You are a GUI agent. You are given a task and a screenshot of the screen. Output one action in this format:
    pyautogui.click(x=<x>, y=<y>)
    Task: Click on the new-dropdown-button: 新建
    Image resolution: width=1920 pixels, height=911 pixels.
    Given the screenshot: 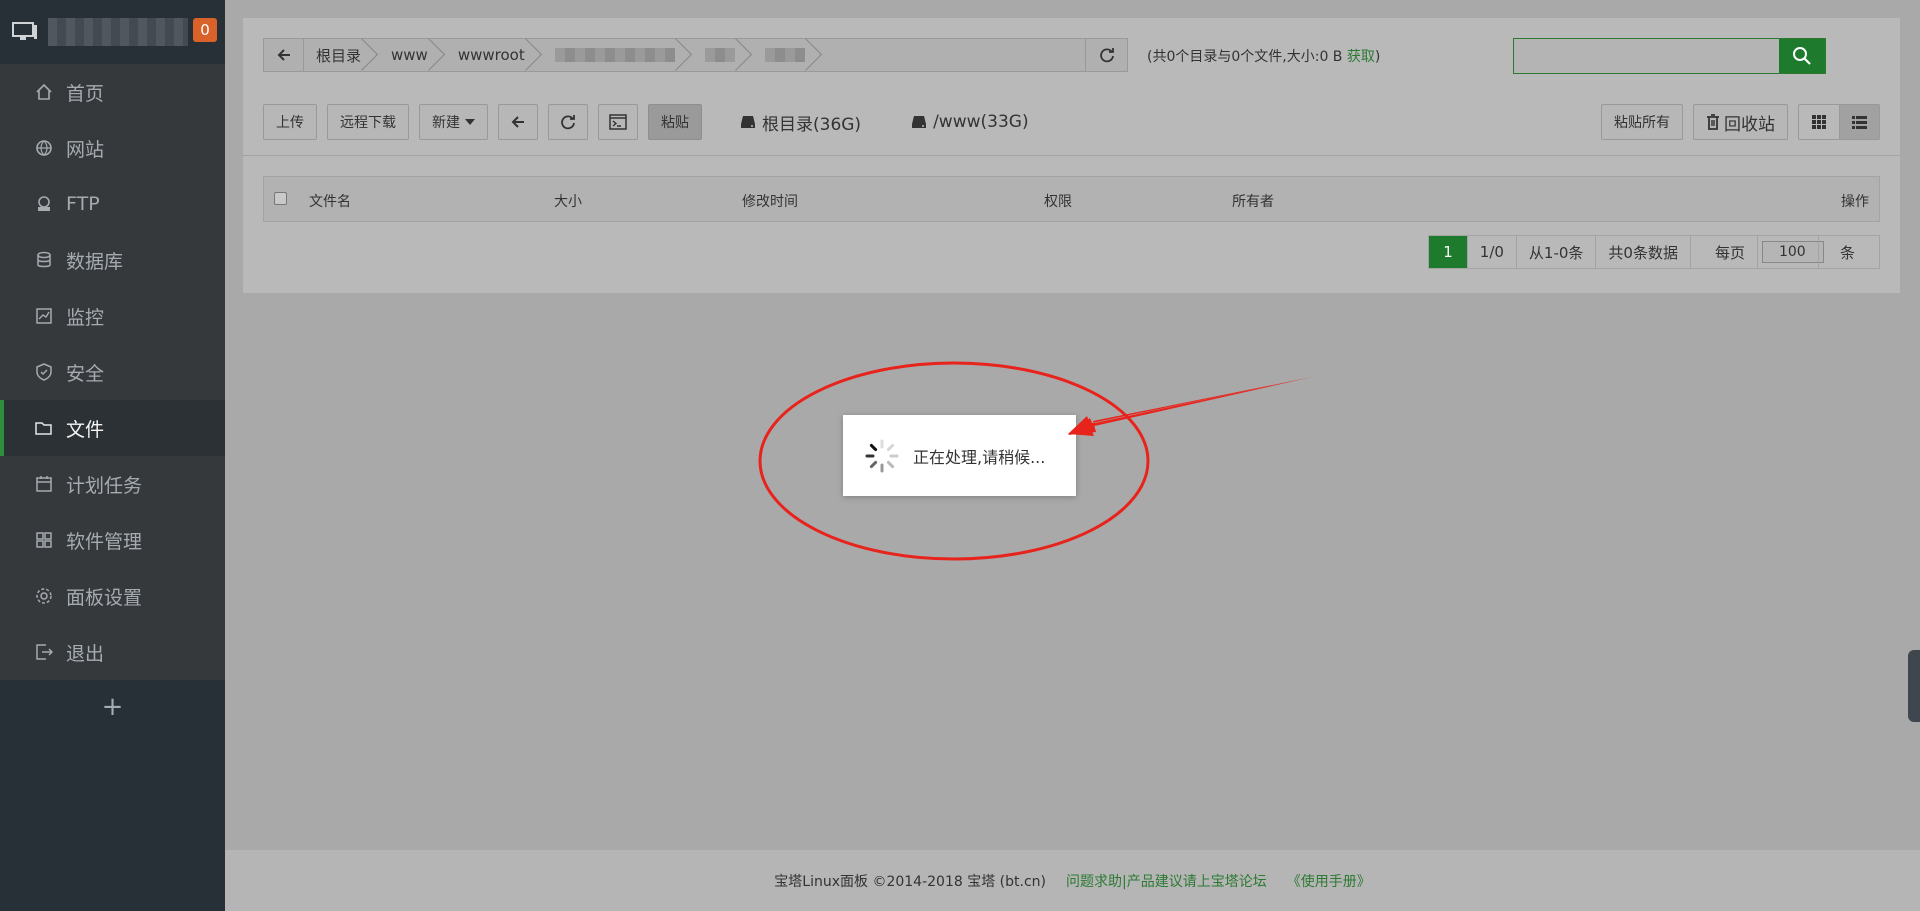 What is the action you would take?
    pyautogui.click(x=453, y=122)
    